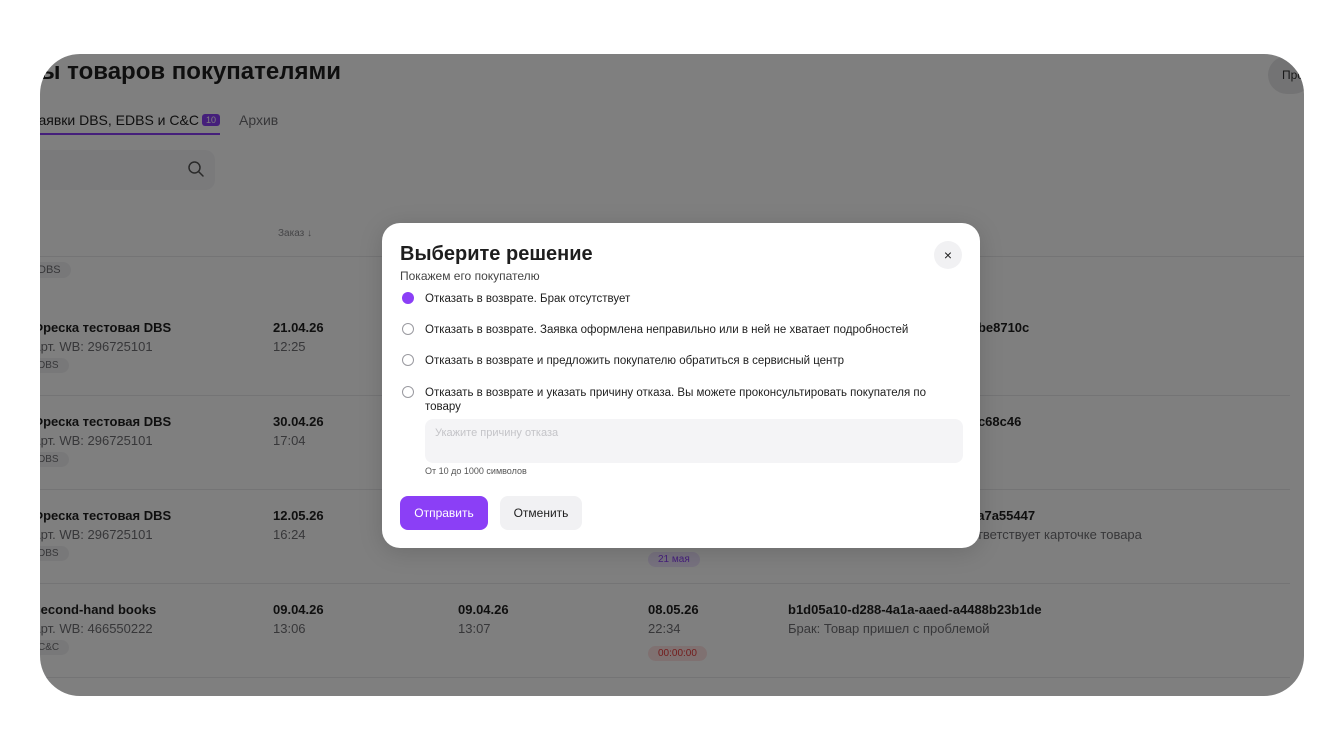  What do you see at coordinates (694, 441) in the screenshot?
I see `reason-field` at bounding box center [694, 441].